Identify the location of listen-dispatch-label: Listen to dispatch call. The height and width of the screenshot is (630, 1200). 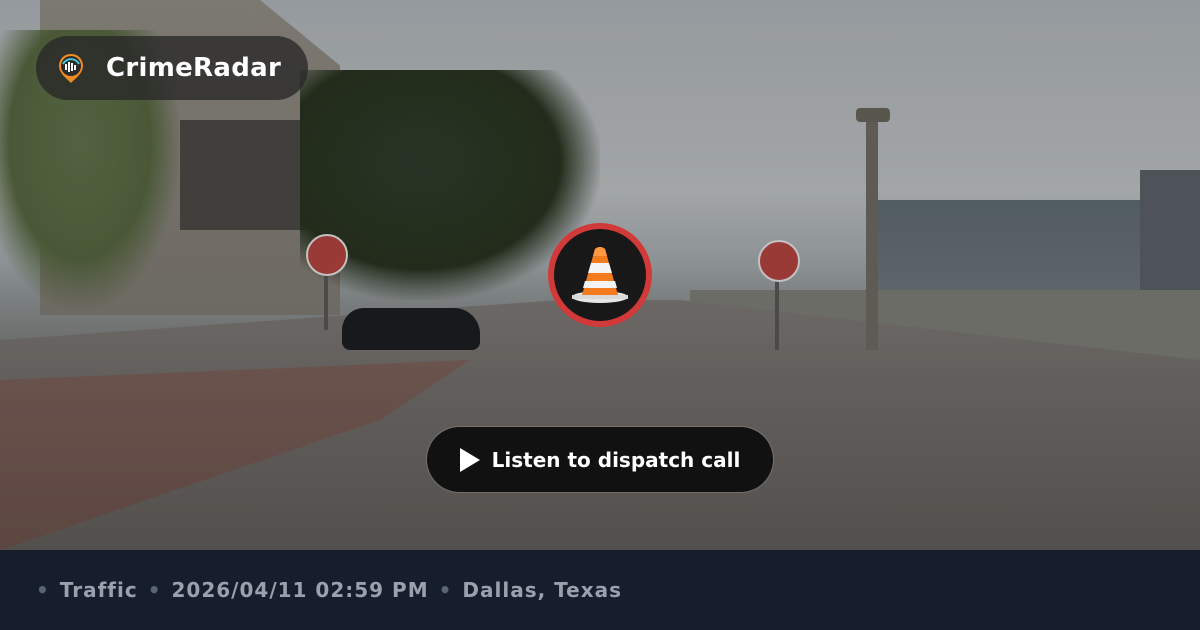
(616, 459).